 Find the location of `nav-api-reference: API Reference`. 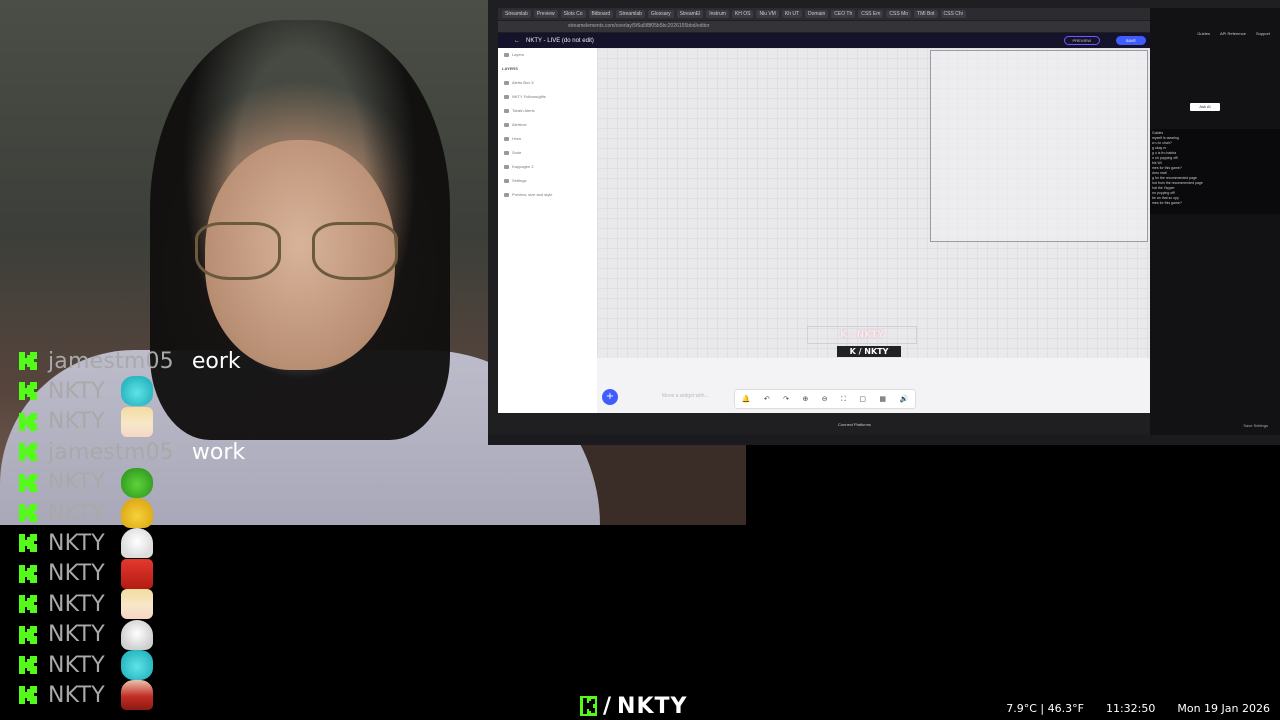

nav-api-reference: API Reference is located at coordinates (1233, 33).